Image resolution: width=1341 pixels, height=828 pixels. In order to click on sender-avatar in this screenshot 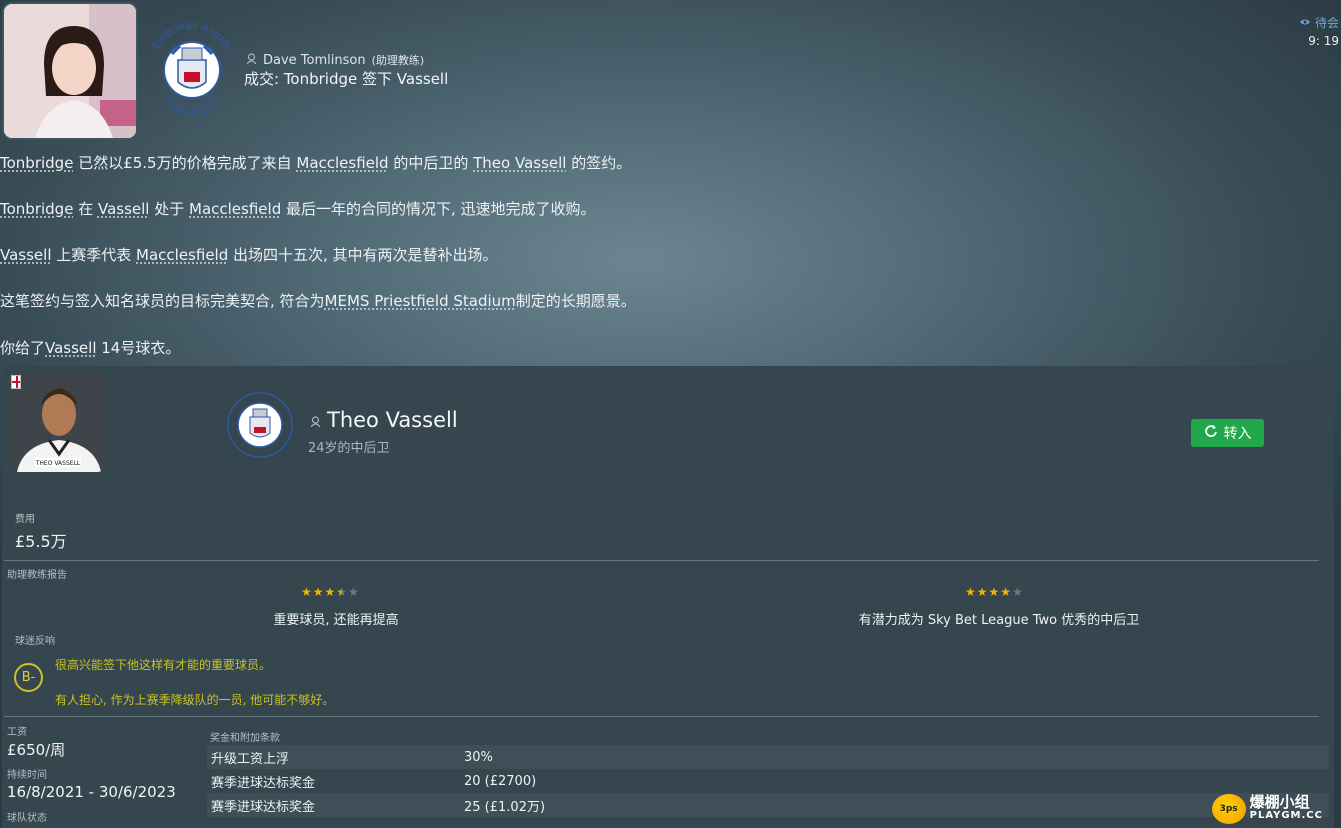, I will do `click(70, 71)`.